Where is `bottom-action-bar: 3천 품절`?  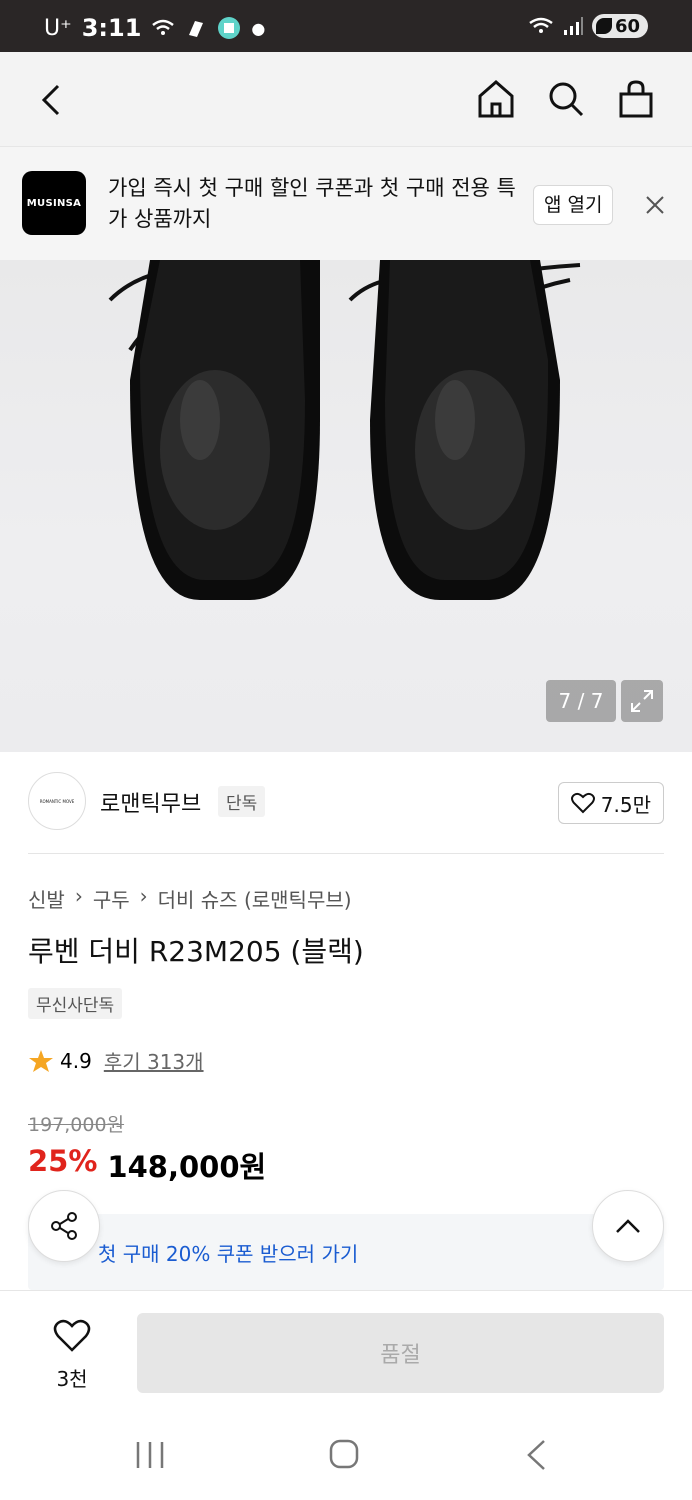 bottom-action-bar: 3천 품절 is located at coordinates (346, 1350).